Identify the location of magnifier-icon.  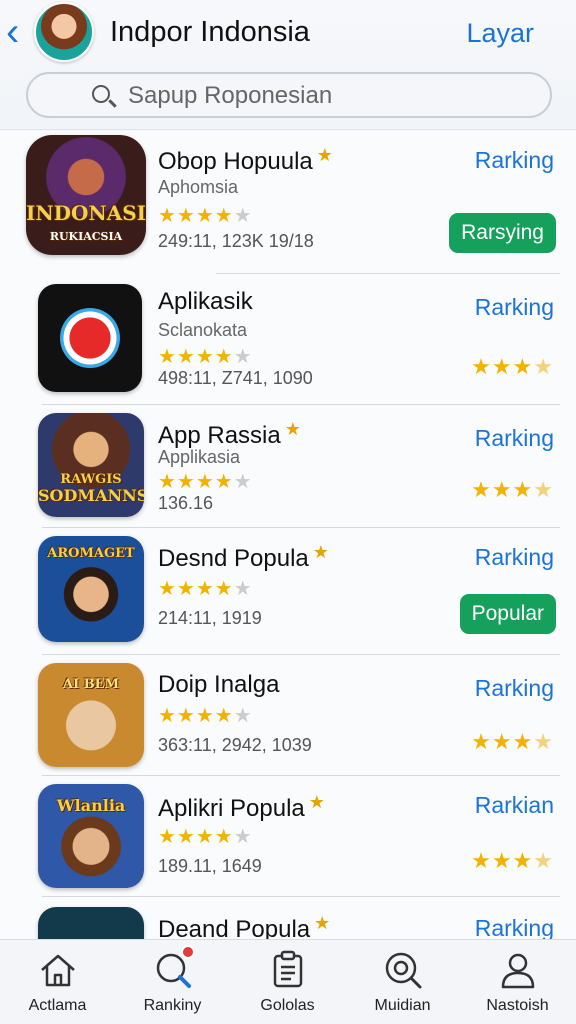
(403, 970).